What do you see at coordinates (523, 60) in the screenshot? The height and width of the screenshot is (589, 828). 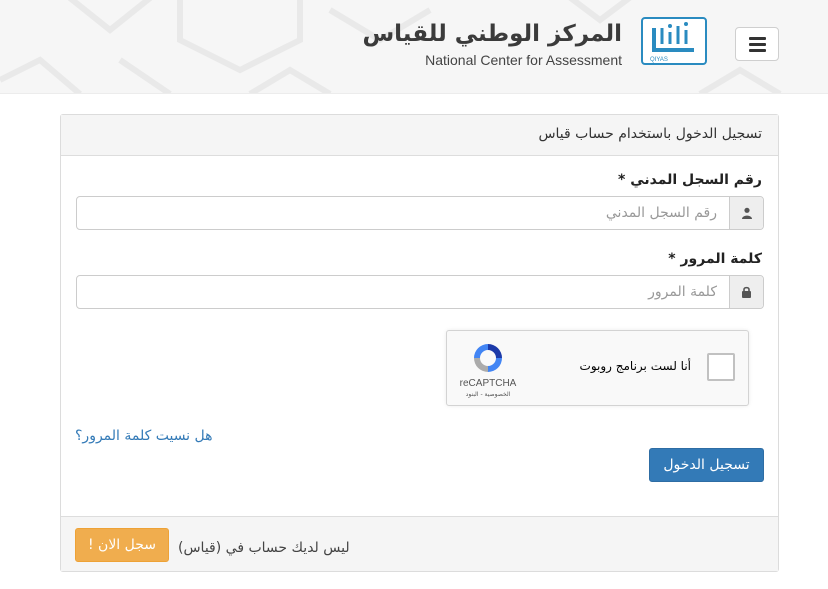 I see `brand-name-english: National Center for Assessment` at bounding box center [523, 60].